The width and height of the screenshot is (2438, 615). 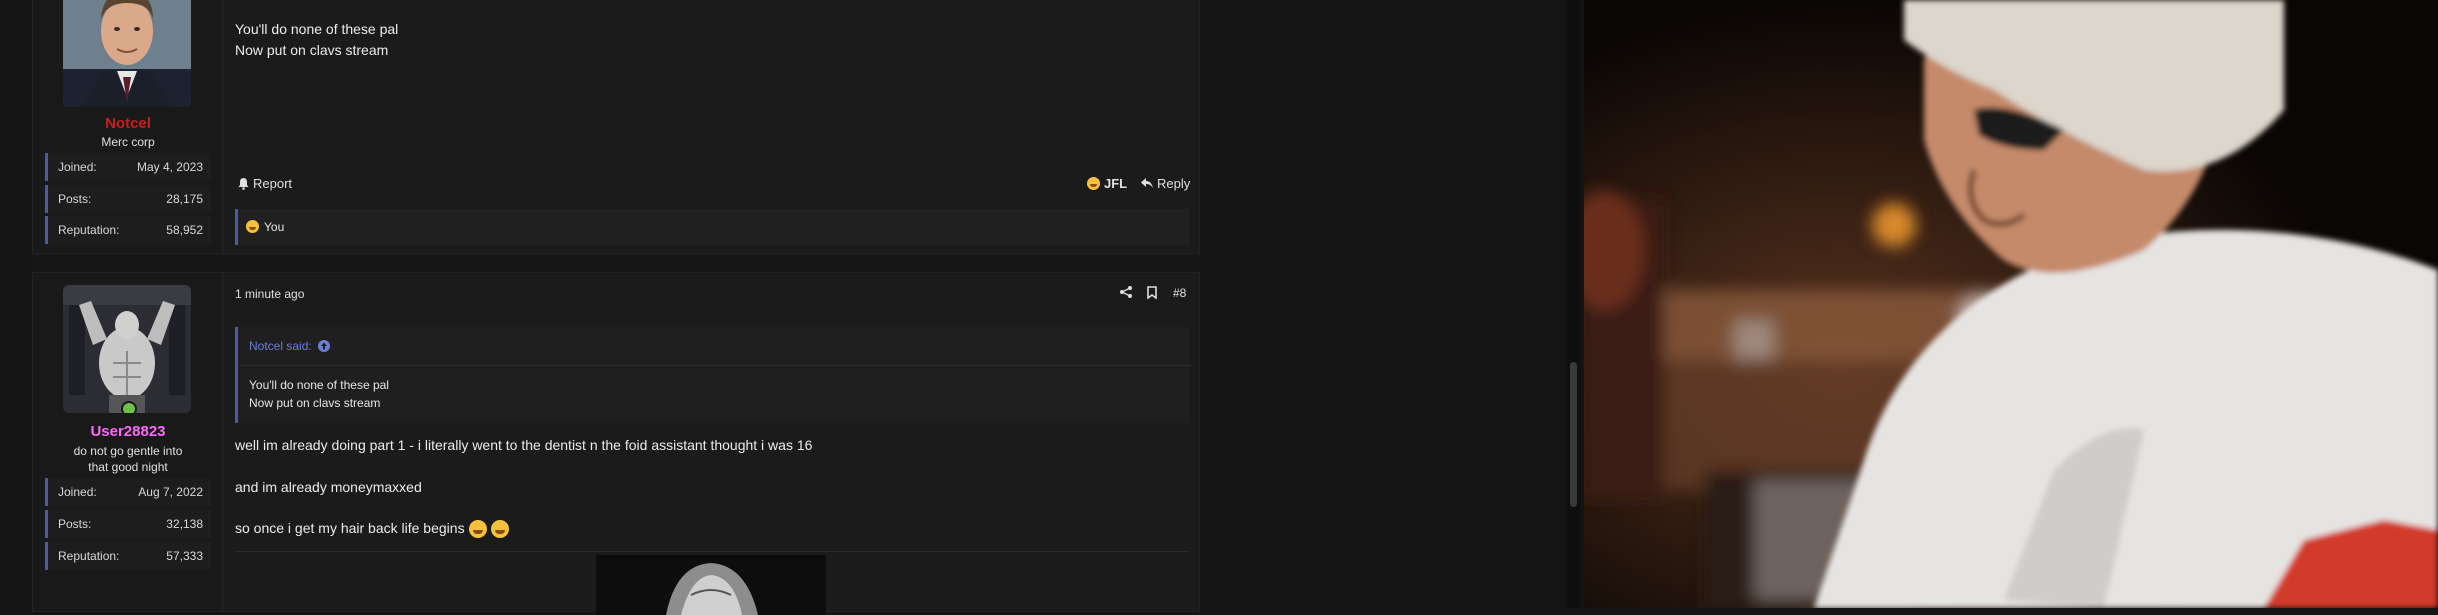 I want to click on react-button: JFL, so click(x=1107, y=183).